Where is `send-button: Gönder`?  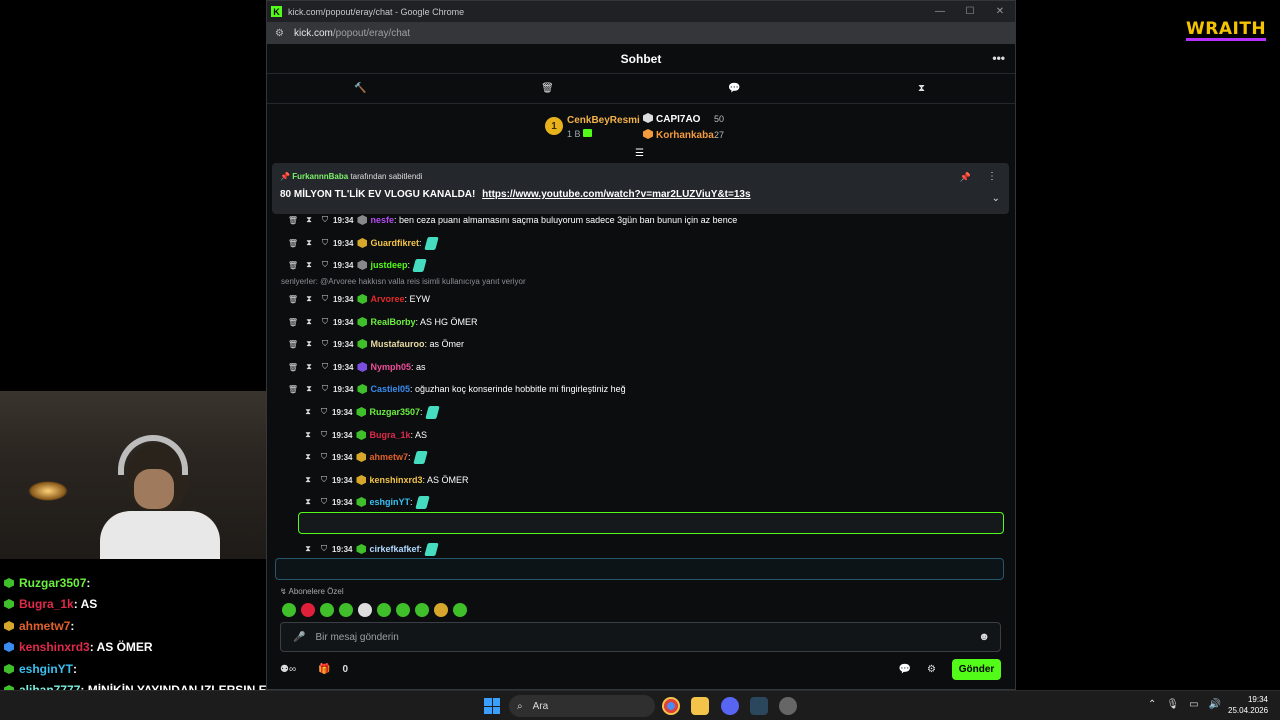
send-button: Gönder is located at coordinates (976, 669).